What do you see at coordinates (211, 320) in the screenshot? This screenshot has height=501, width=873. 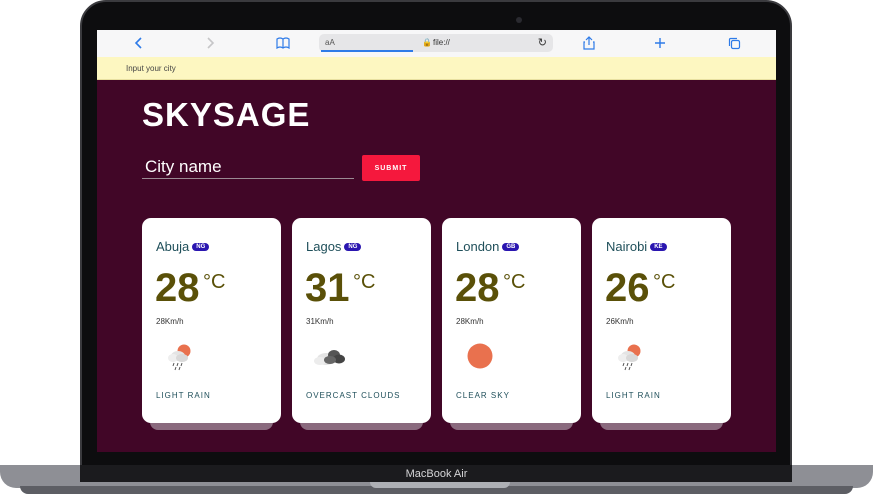 I see `weather-card: Abuja NG 28 °C 28Km/h LIGHT RAIN` at bounding box center [211, 320].